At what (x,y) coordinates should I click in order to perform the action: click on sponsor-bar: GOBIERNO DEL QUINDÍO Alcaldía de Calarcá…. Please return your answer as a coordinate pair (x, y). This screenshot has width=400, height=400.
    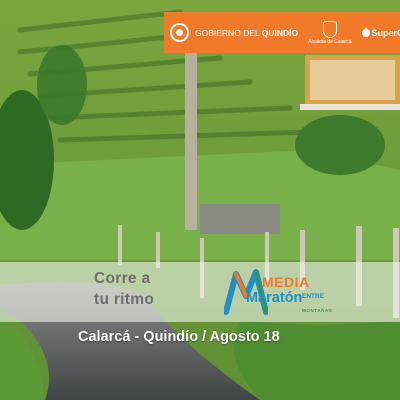
    Looking at the image, I should click on (282, 32).